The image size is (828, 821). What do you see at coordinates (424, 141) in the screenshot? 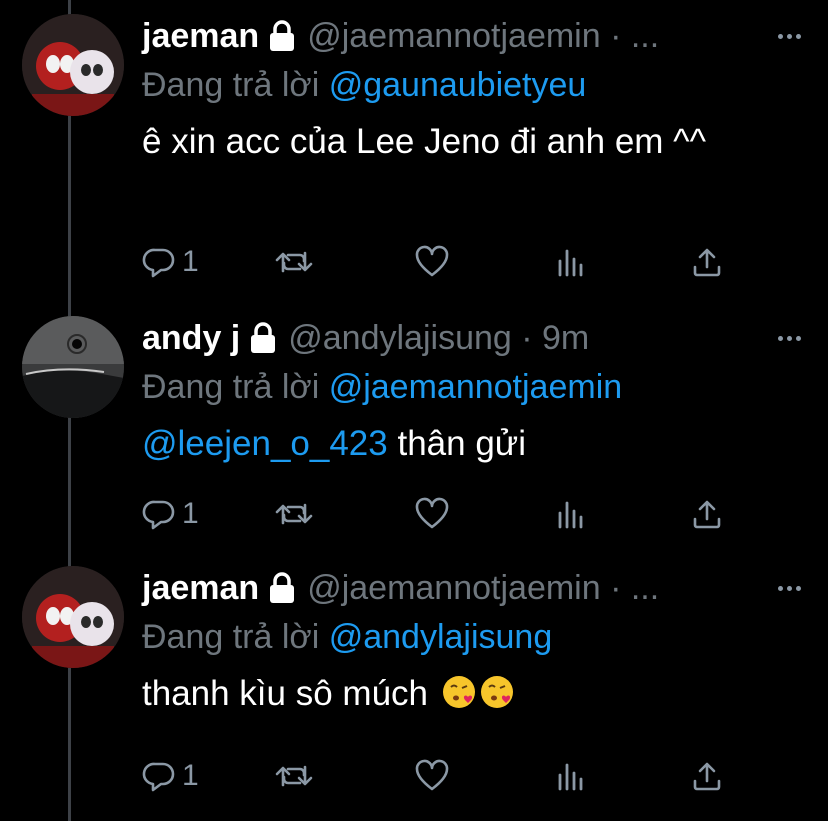
I see `tweet-body: ê xin acc của Lee Jeno đi anh em ^^` at bounding box center [424, 141].